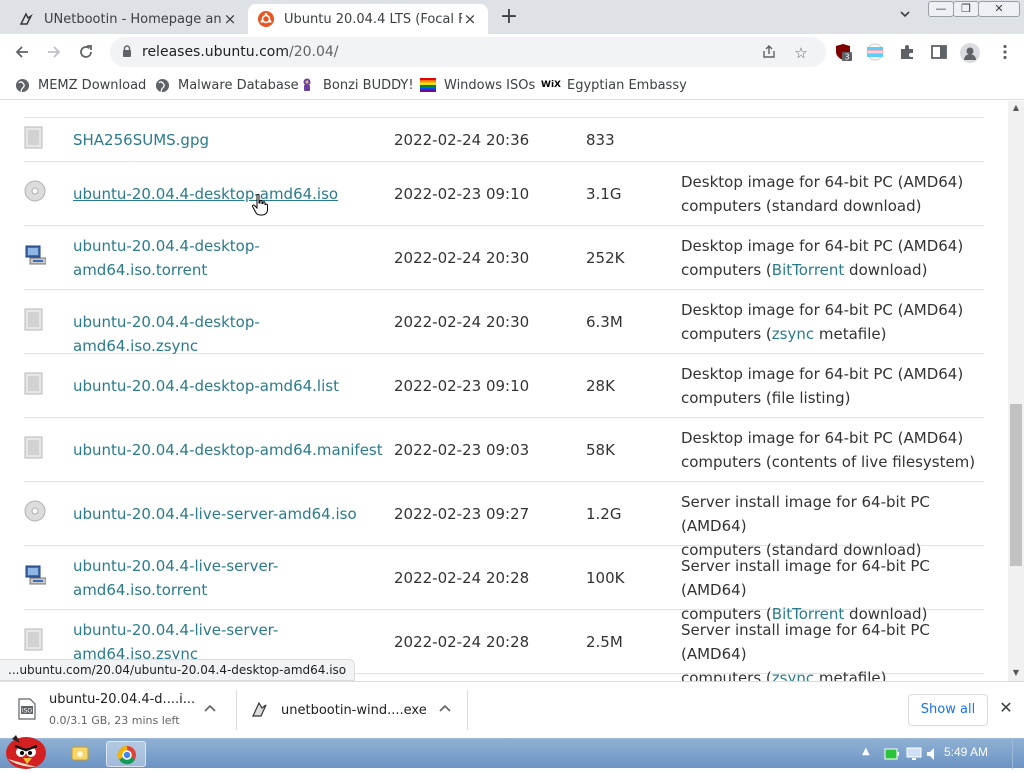 This screenshot has height=773, width=1024. Describe the element at coordinates (1006, 708) in the screenshot. I see `close-download-shelf-icon: ✕` at that location.